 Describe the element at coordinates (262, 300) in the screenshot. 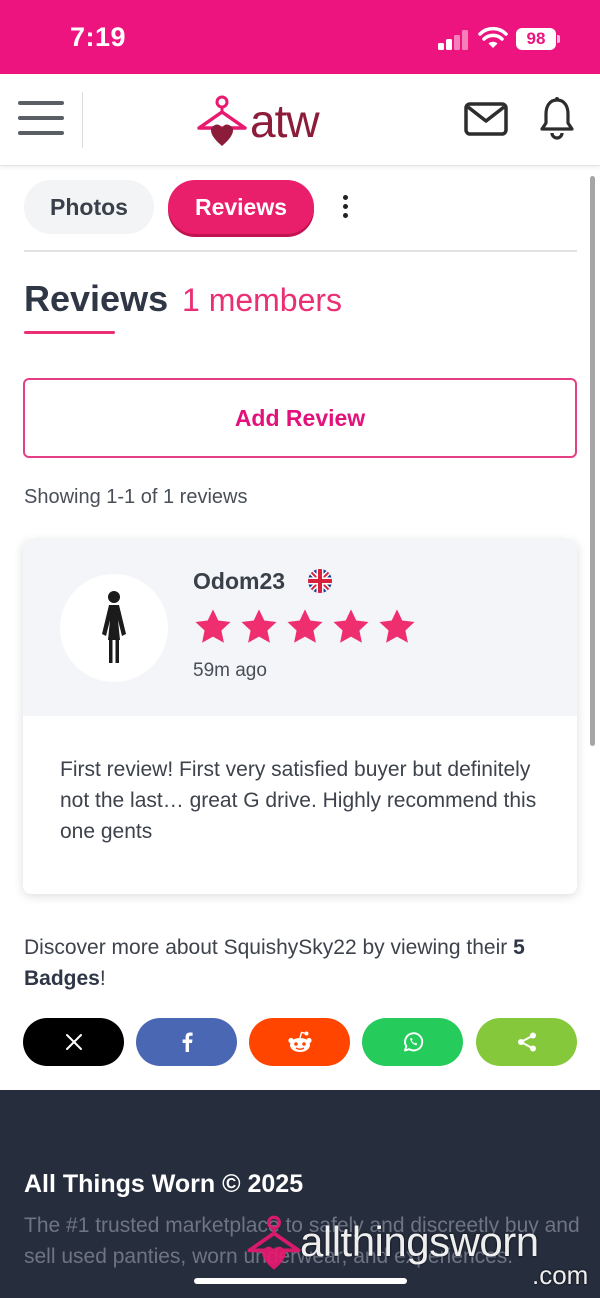

I see `members-count: 1 members` at that location.